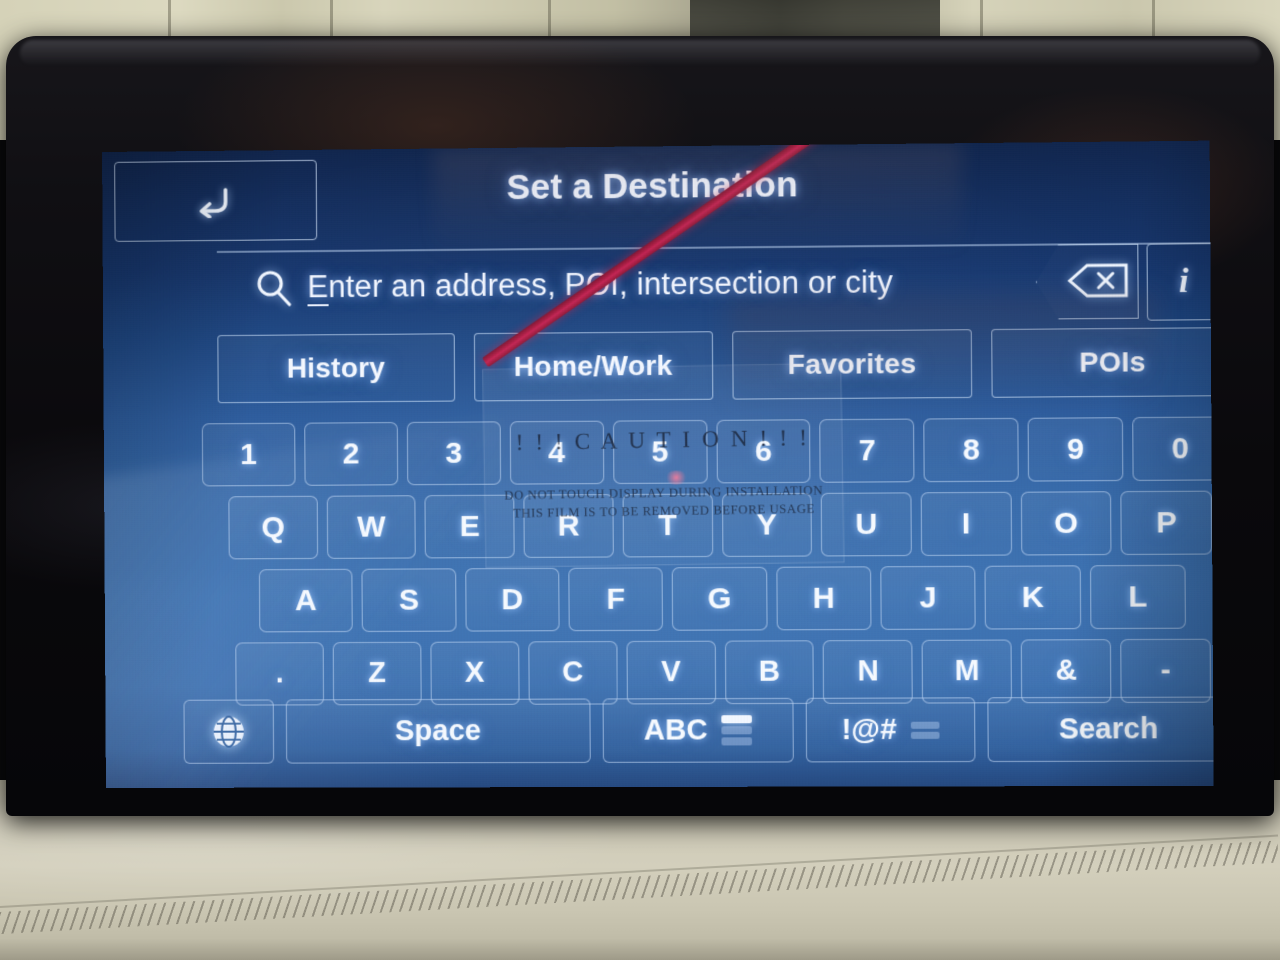 The image size is (1280, 960). I want to click on search-button: Search, so click(1100, 729).